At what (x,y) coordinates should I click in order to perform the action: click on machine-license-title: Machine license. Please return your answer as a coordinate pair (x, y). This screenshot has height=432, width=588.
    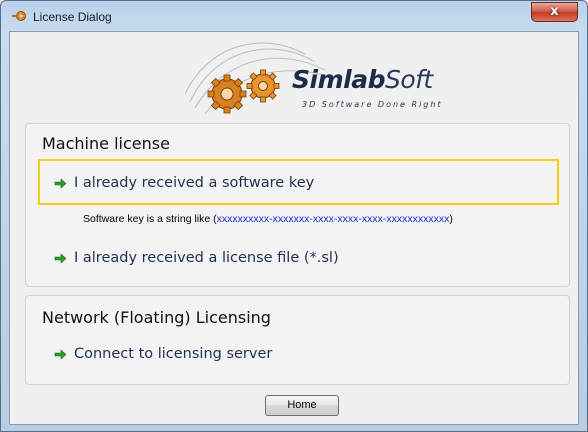
    Looking at the image, I should click on (106, 143).